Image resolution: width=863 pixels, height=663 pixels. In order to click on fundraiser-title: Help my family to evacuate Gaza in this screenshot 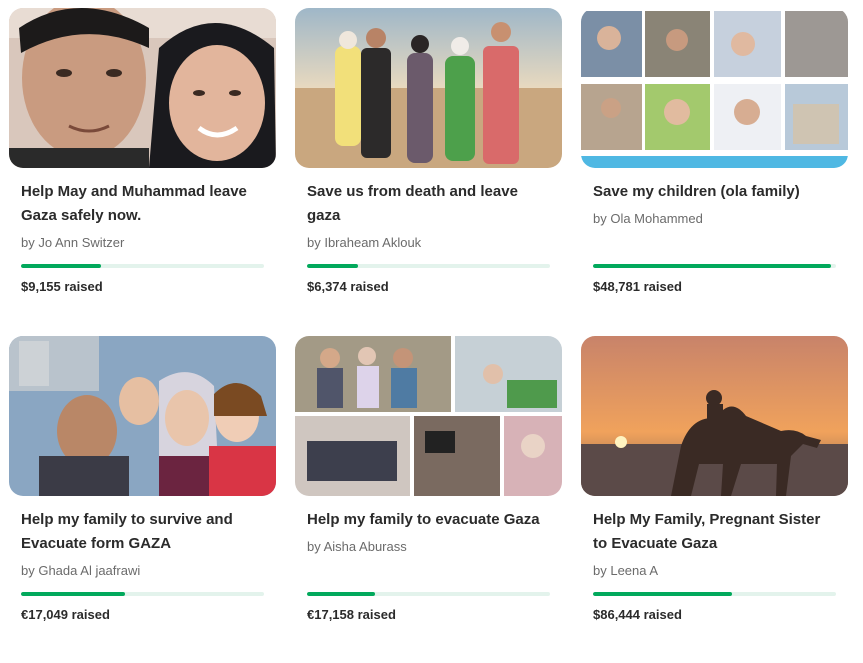, I will do `click(434, 520)`.